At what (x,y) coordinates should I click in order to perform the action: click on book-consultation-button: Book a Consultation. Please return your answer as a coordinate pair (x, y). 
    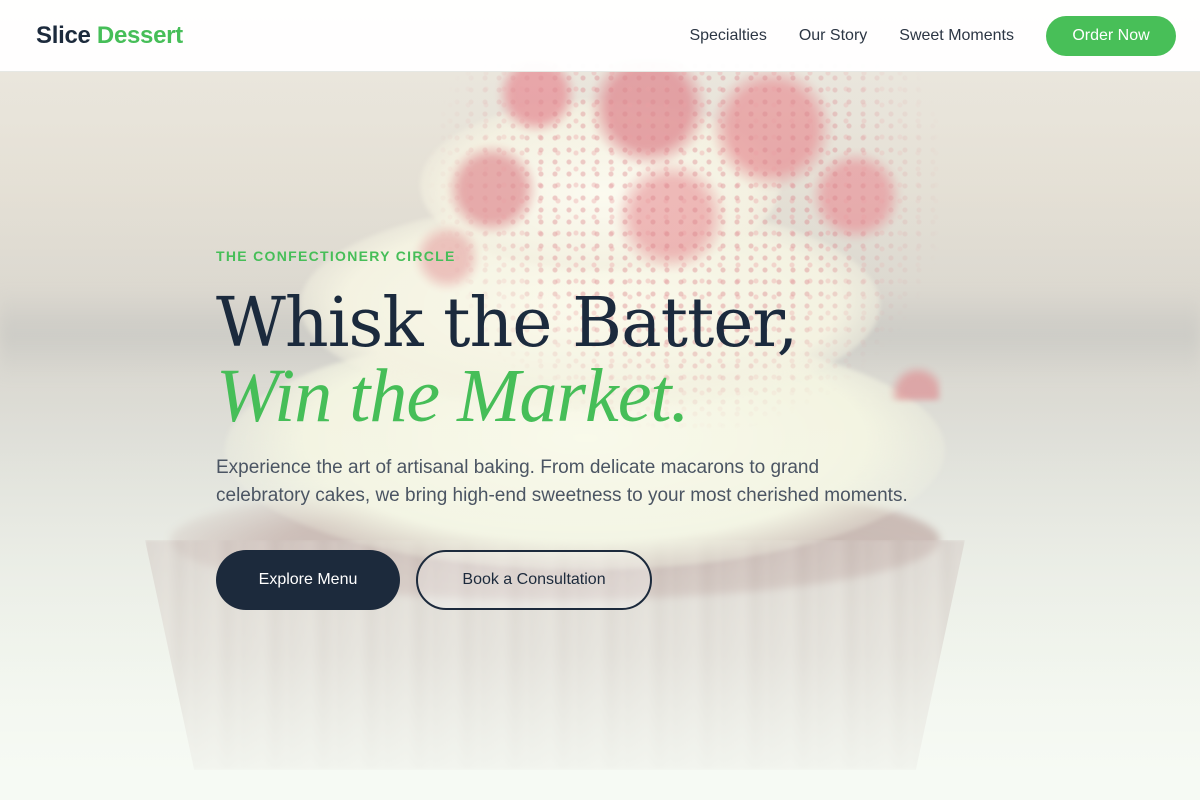
    Looking at the image, I should click on (534, 580).